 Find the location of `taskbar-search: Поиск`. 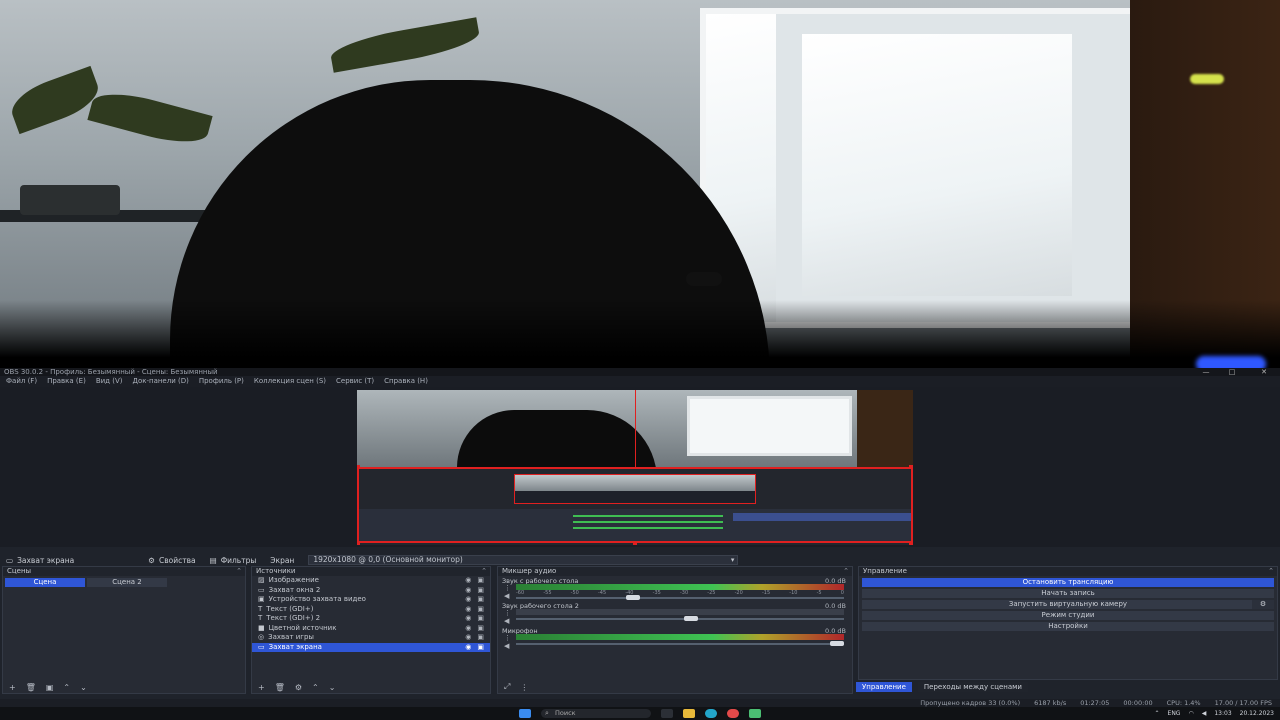

taskbar-search: Поиск is located at coordinates (596, 713).